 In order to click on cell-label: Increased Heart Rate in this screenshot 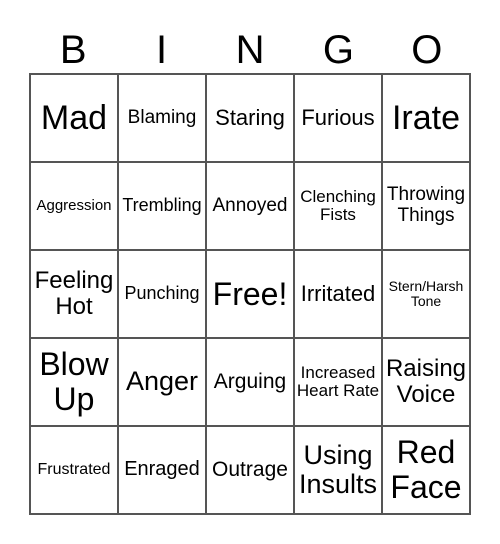, I will do `click(338, 381)`.